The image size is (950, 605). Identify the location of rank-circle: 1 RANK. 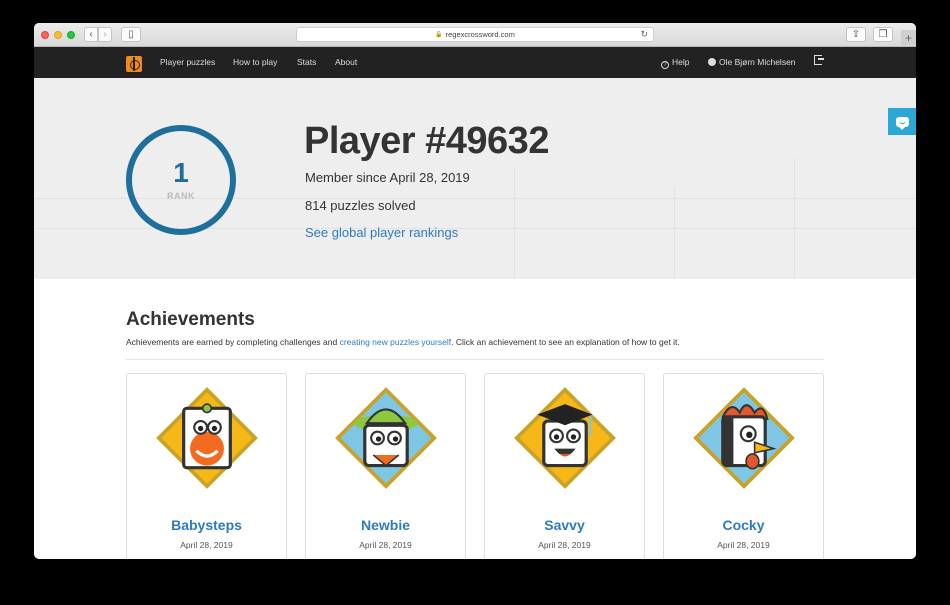
(181, 180).